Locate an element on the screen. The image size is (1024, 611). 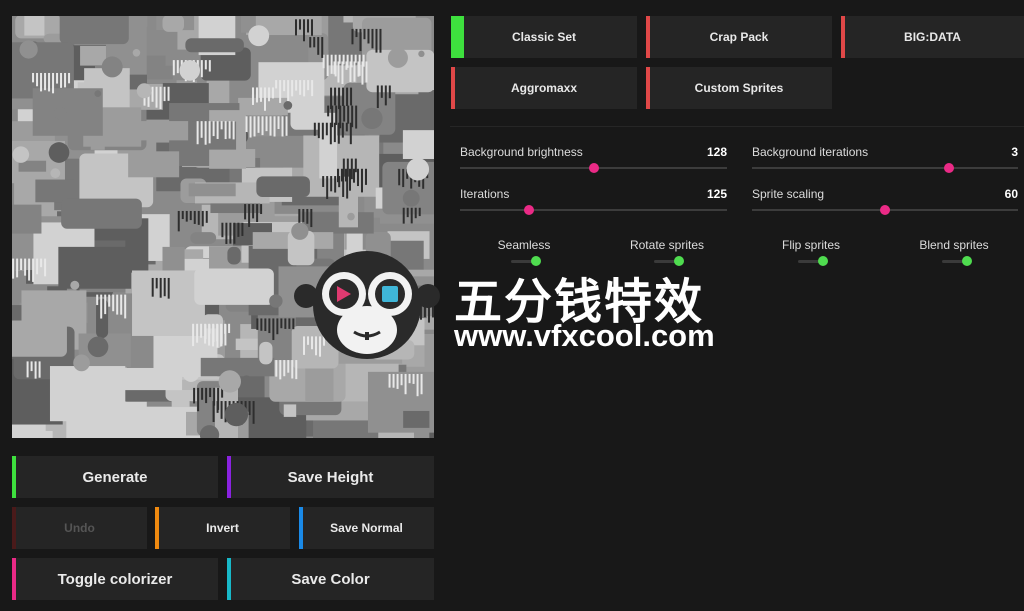
slider-value: 125 is located at coordinates (716, 194).